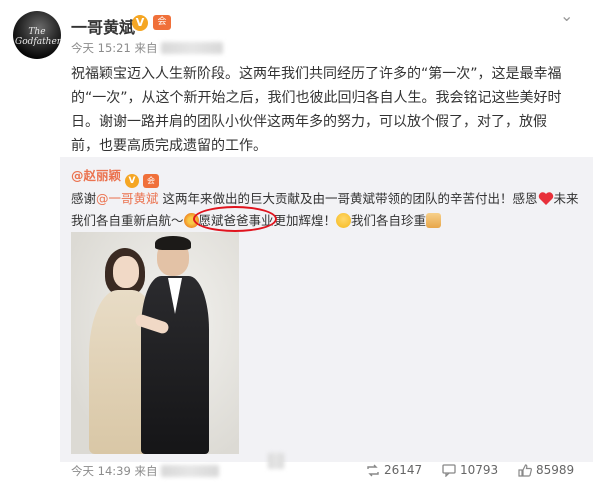  Describe the element at coordinates (403, 470) in the screenshot. I see `repost-count-value: 26147` at that location.